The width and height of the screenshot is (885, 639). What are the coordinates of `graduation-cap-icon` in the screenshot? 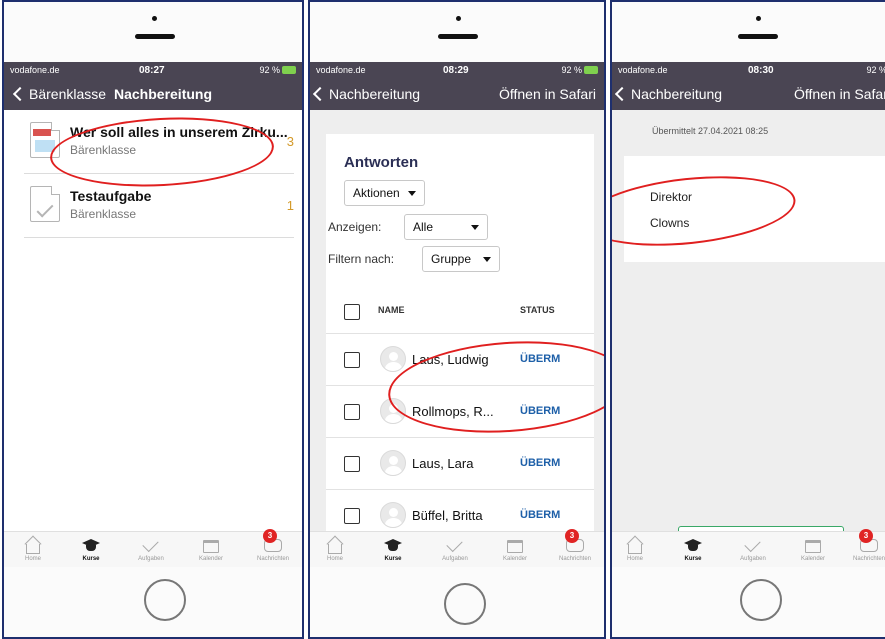 It's located at (393, 545).